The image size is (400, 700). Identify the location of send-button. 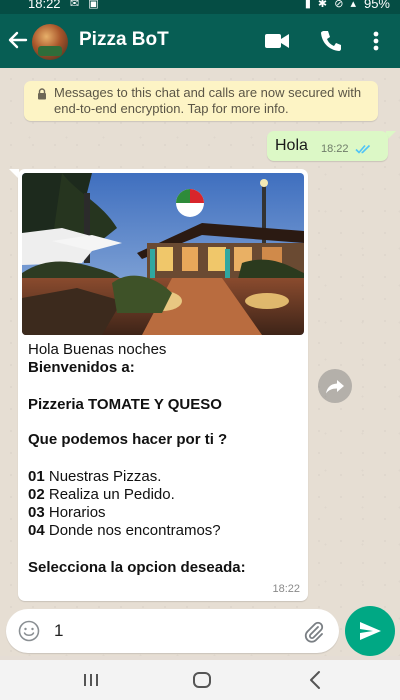
(370, 631).